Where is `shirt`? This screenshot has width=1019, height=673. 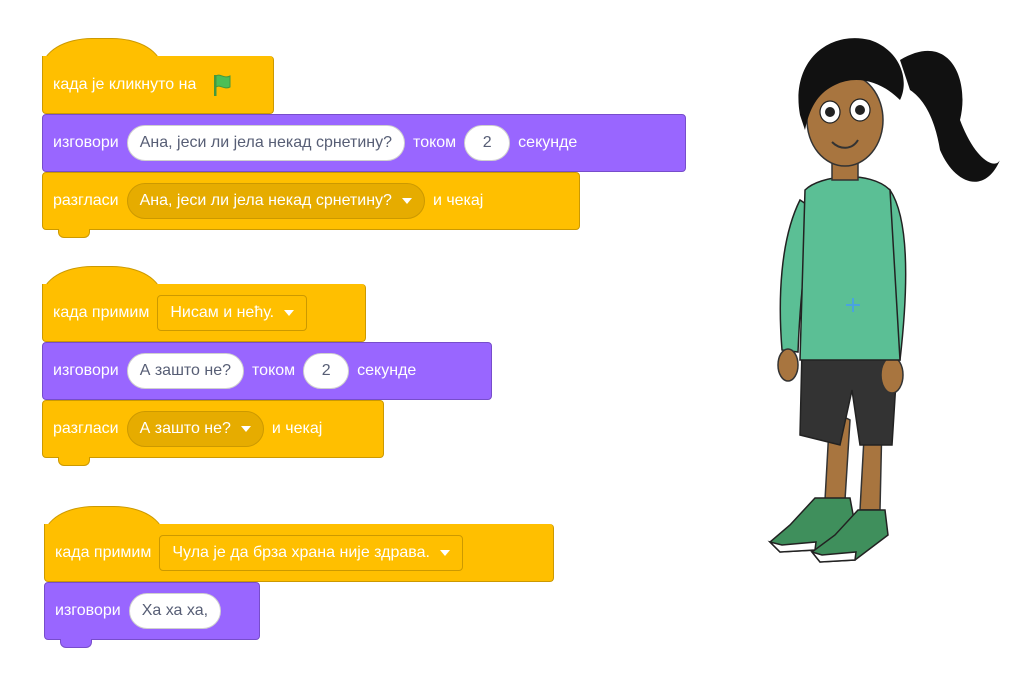 shirt is located at coordinates (850, 268).